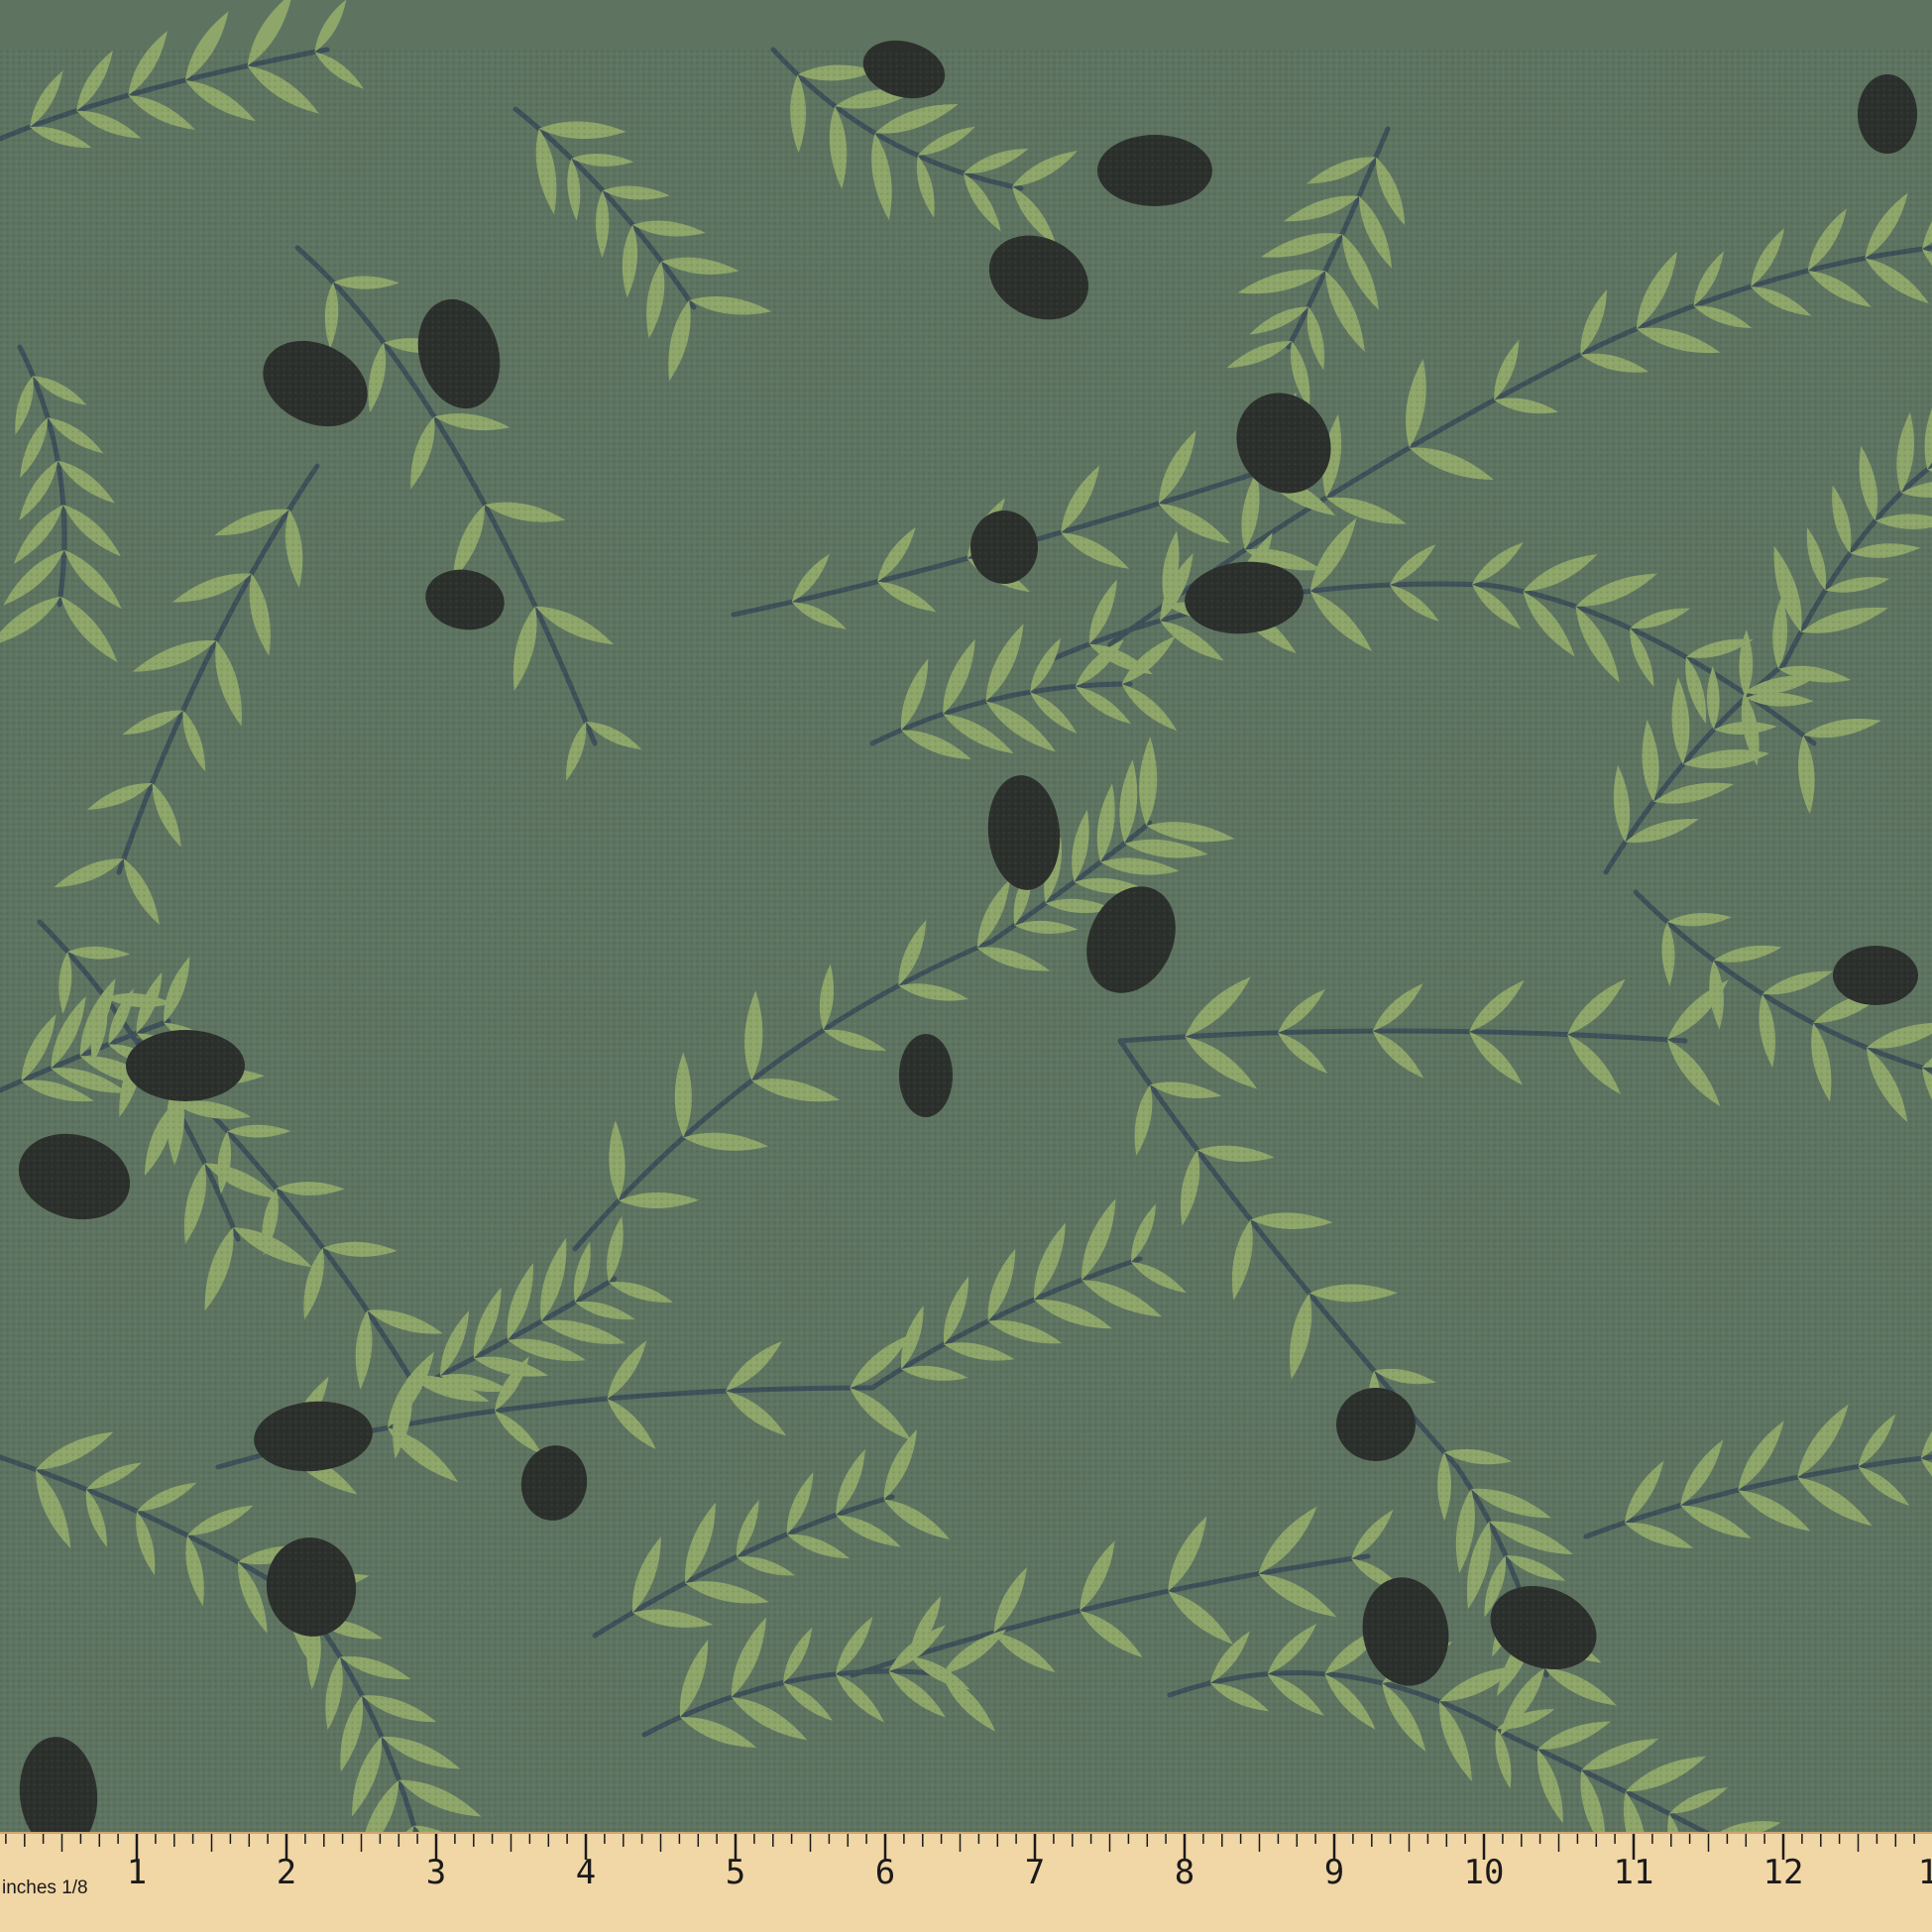 The height and width of the screenshot is (1932, 1932). I want to click on ruler-number: 3, so click(436, 1872).